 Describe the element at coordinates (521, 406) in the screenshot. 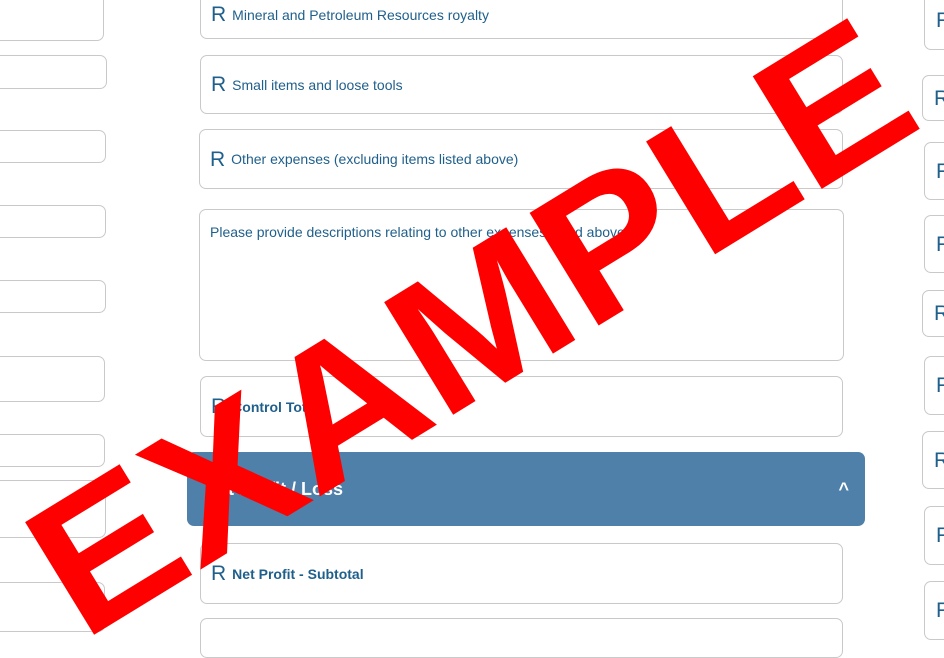

I see `control-total-field: R Control Total` at that location.